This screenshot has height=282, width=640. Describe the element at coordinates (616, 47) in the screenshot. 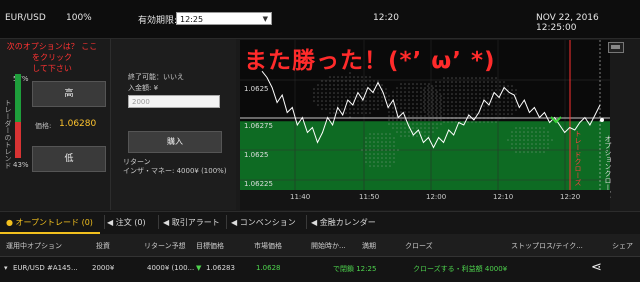

I see `chart-type-icon` at that location.